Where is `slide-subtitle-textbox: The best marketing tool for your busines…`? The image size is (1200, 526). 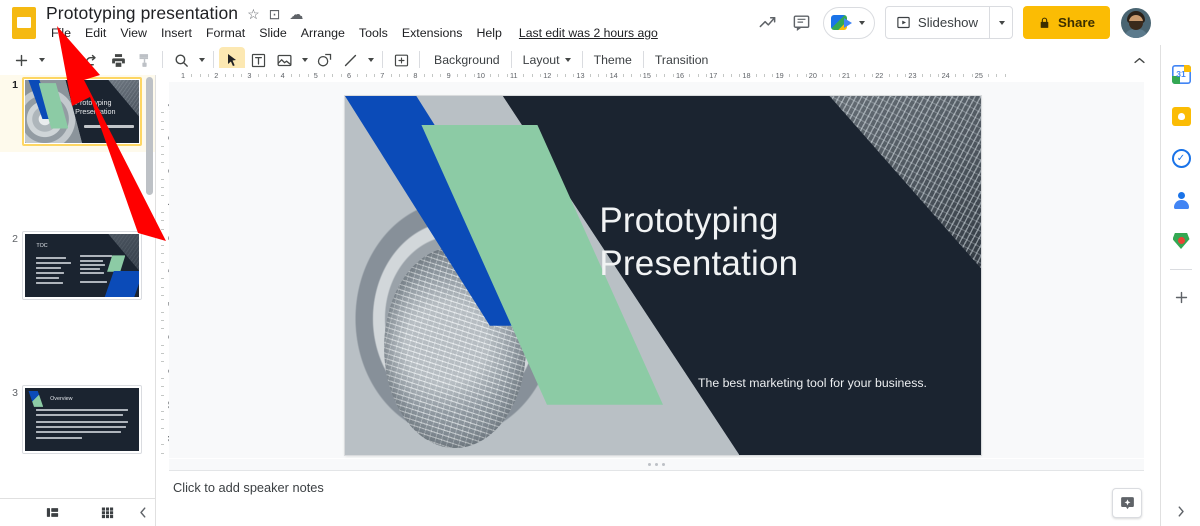
slide-subtitle-textbox: The best marketing tool for your busines… is located at coordinates (812, 383).